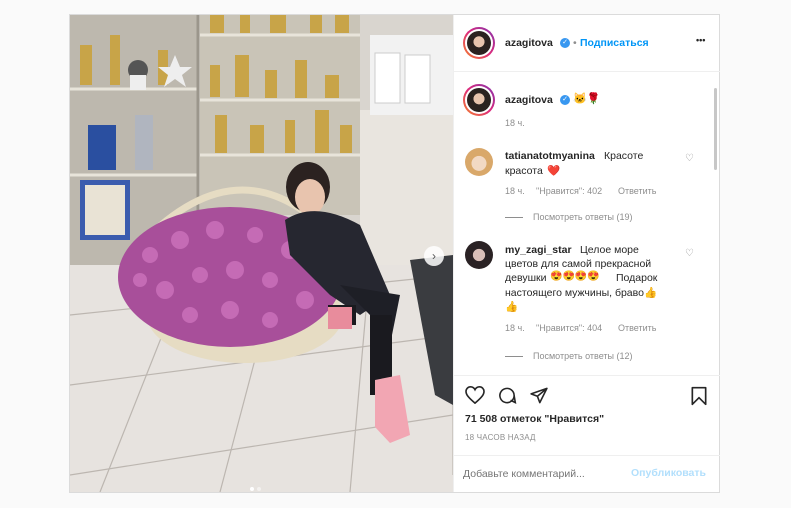 This screenshot has width=791, height=508. I want to click on view-replies-label: Посмотреть ответы (19), so click(583, 217).